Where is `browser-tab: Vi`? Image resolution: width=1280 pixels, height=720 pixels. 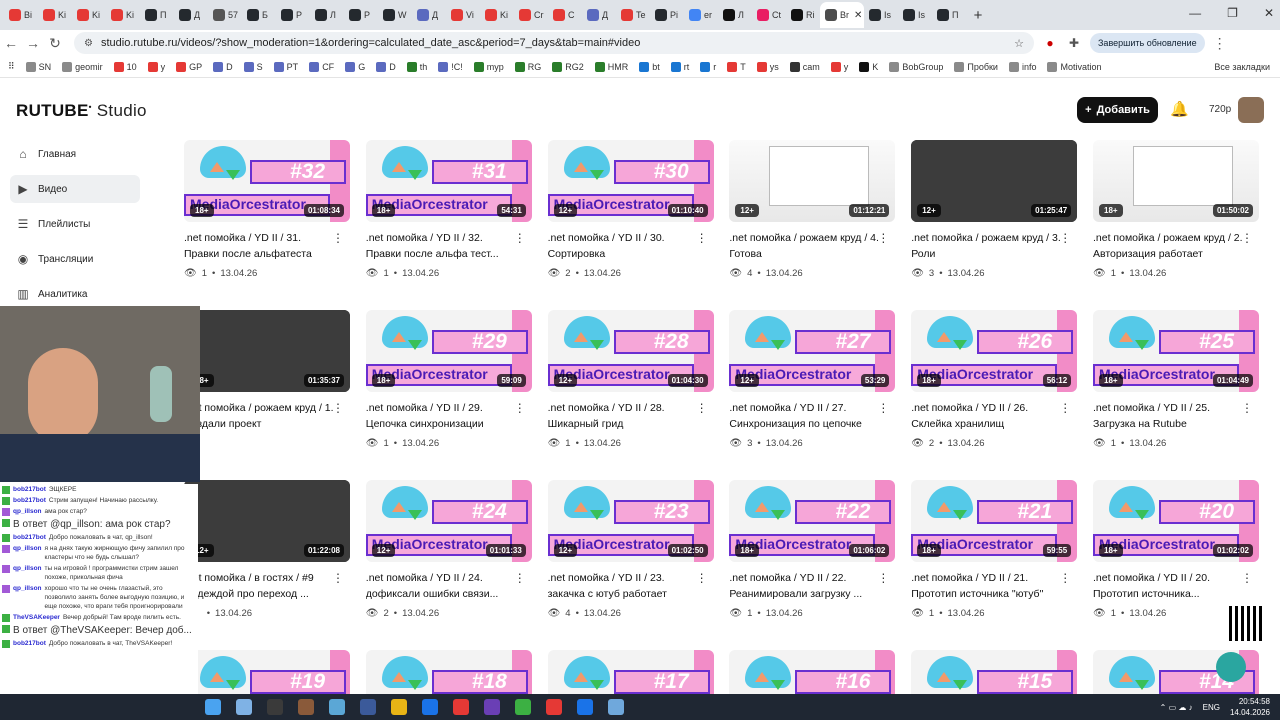 browser-tab: Vi is located at coordinates (463, 15).